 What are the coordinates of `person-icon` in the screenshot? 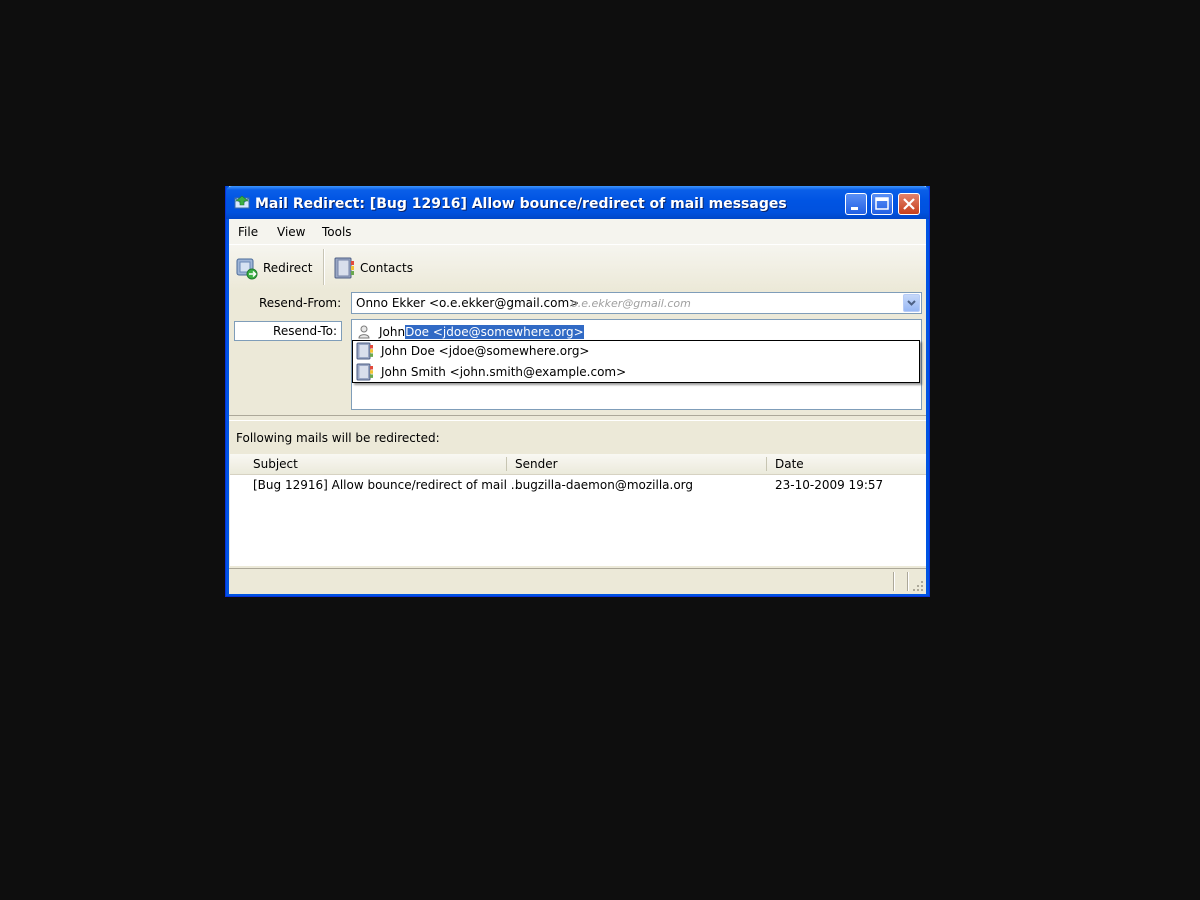 It's located at (364, 331).